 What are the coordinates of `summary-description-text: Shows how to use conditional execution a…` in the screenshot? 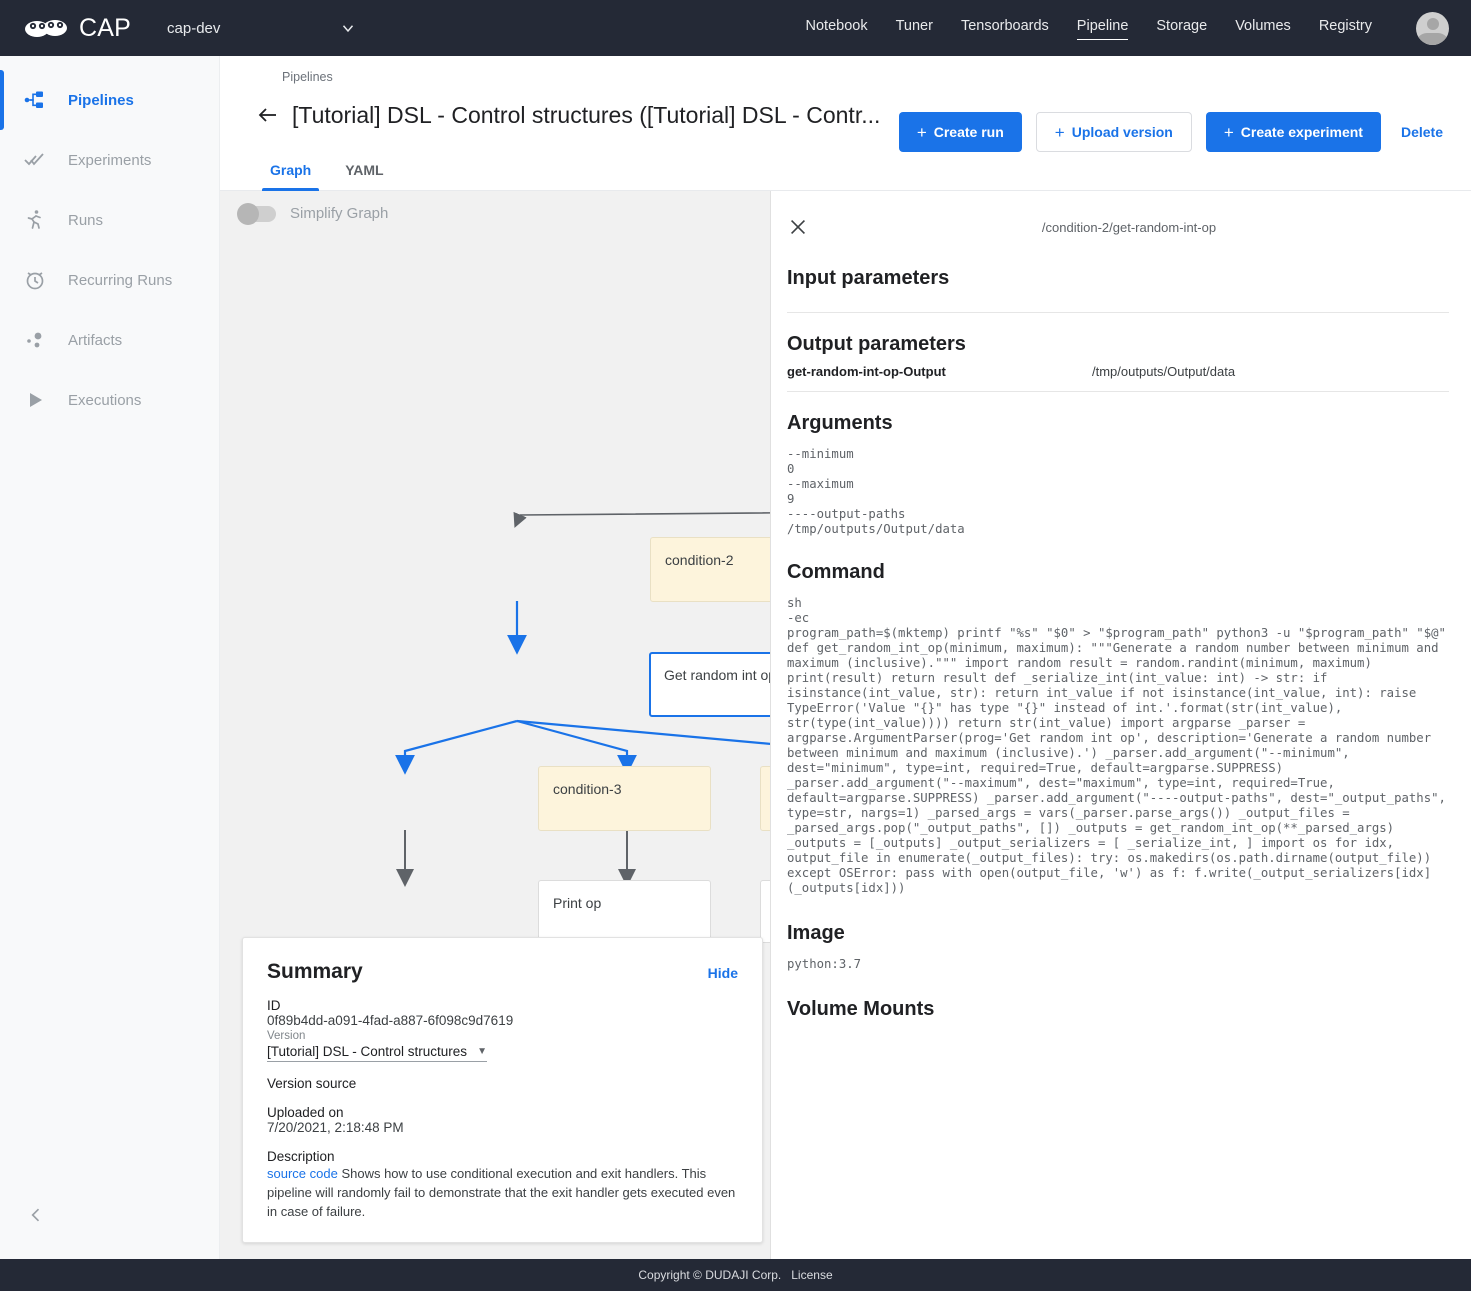 It's located at (501, 1193).